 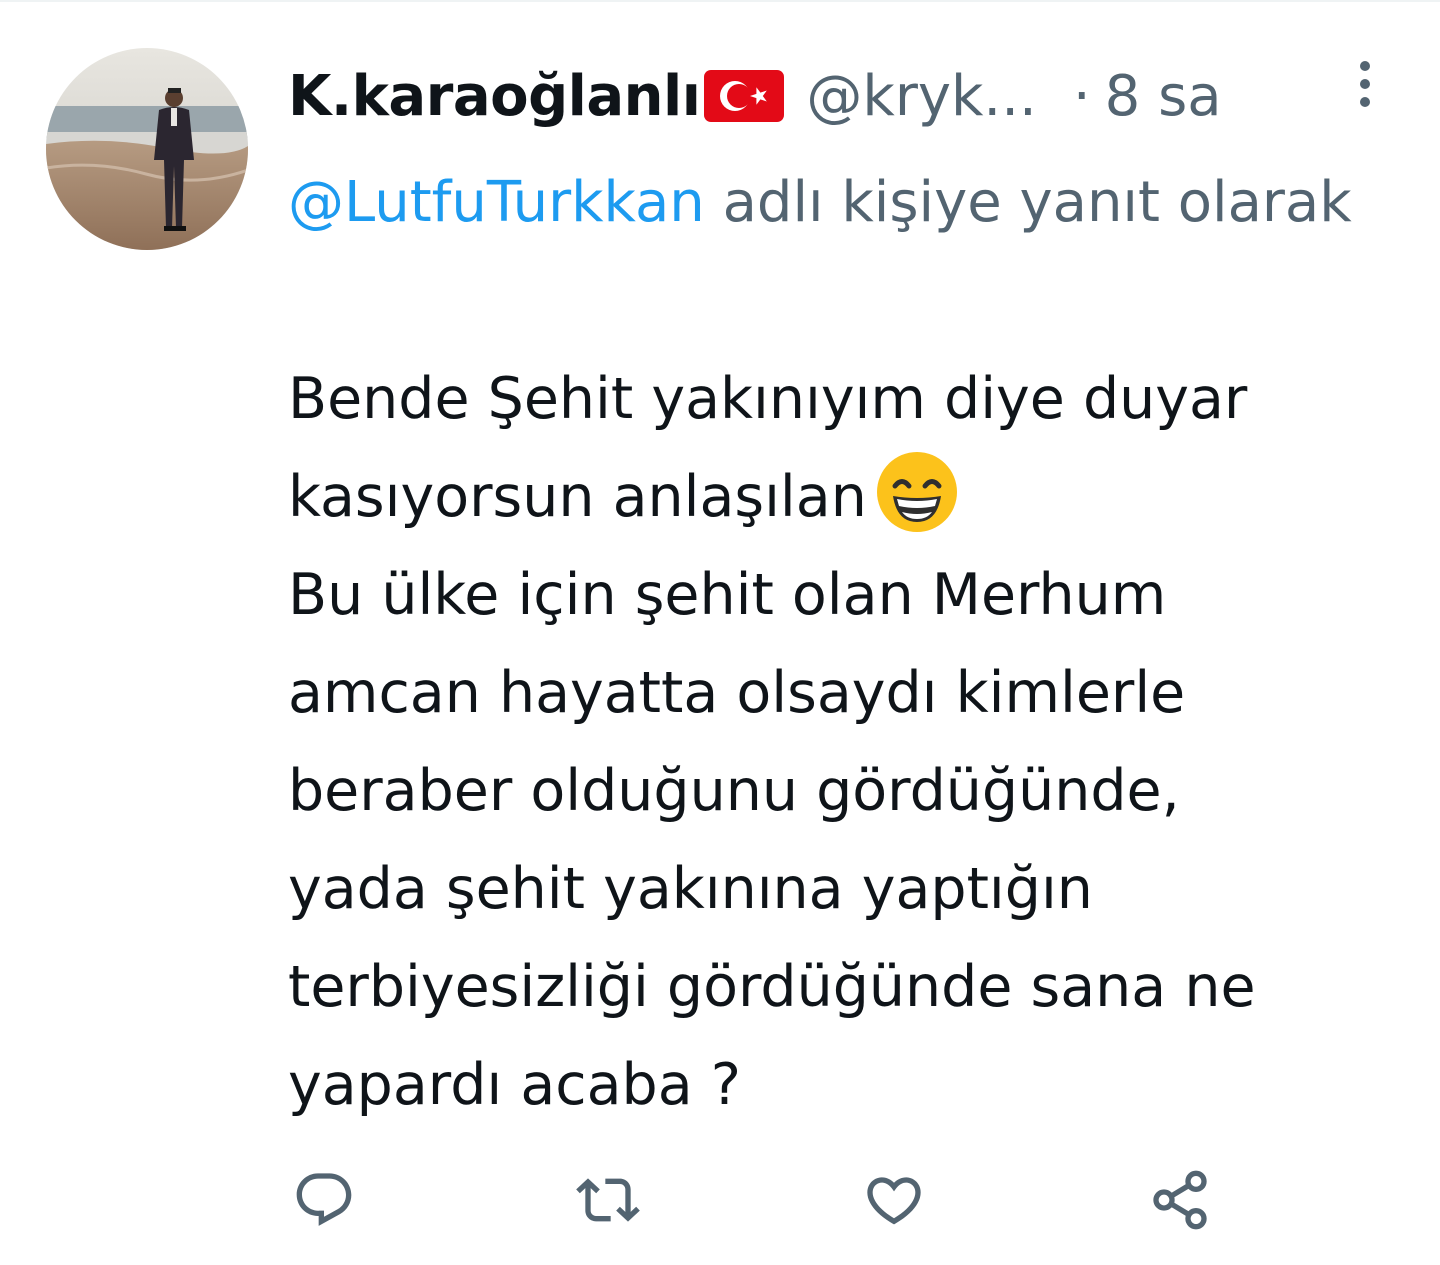 I want to click on reply-context: @LutfuTurkkan adlı kişiye yanıt olarak, so click(x=838, y=203).